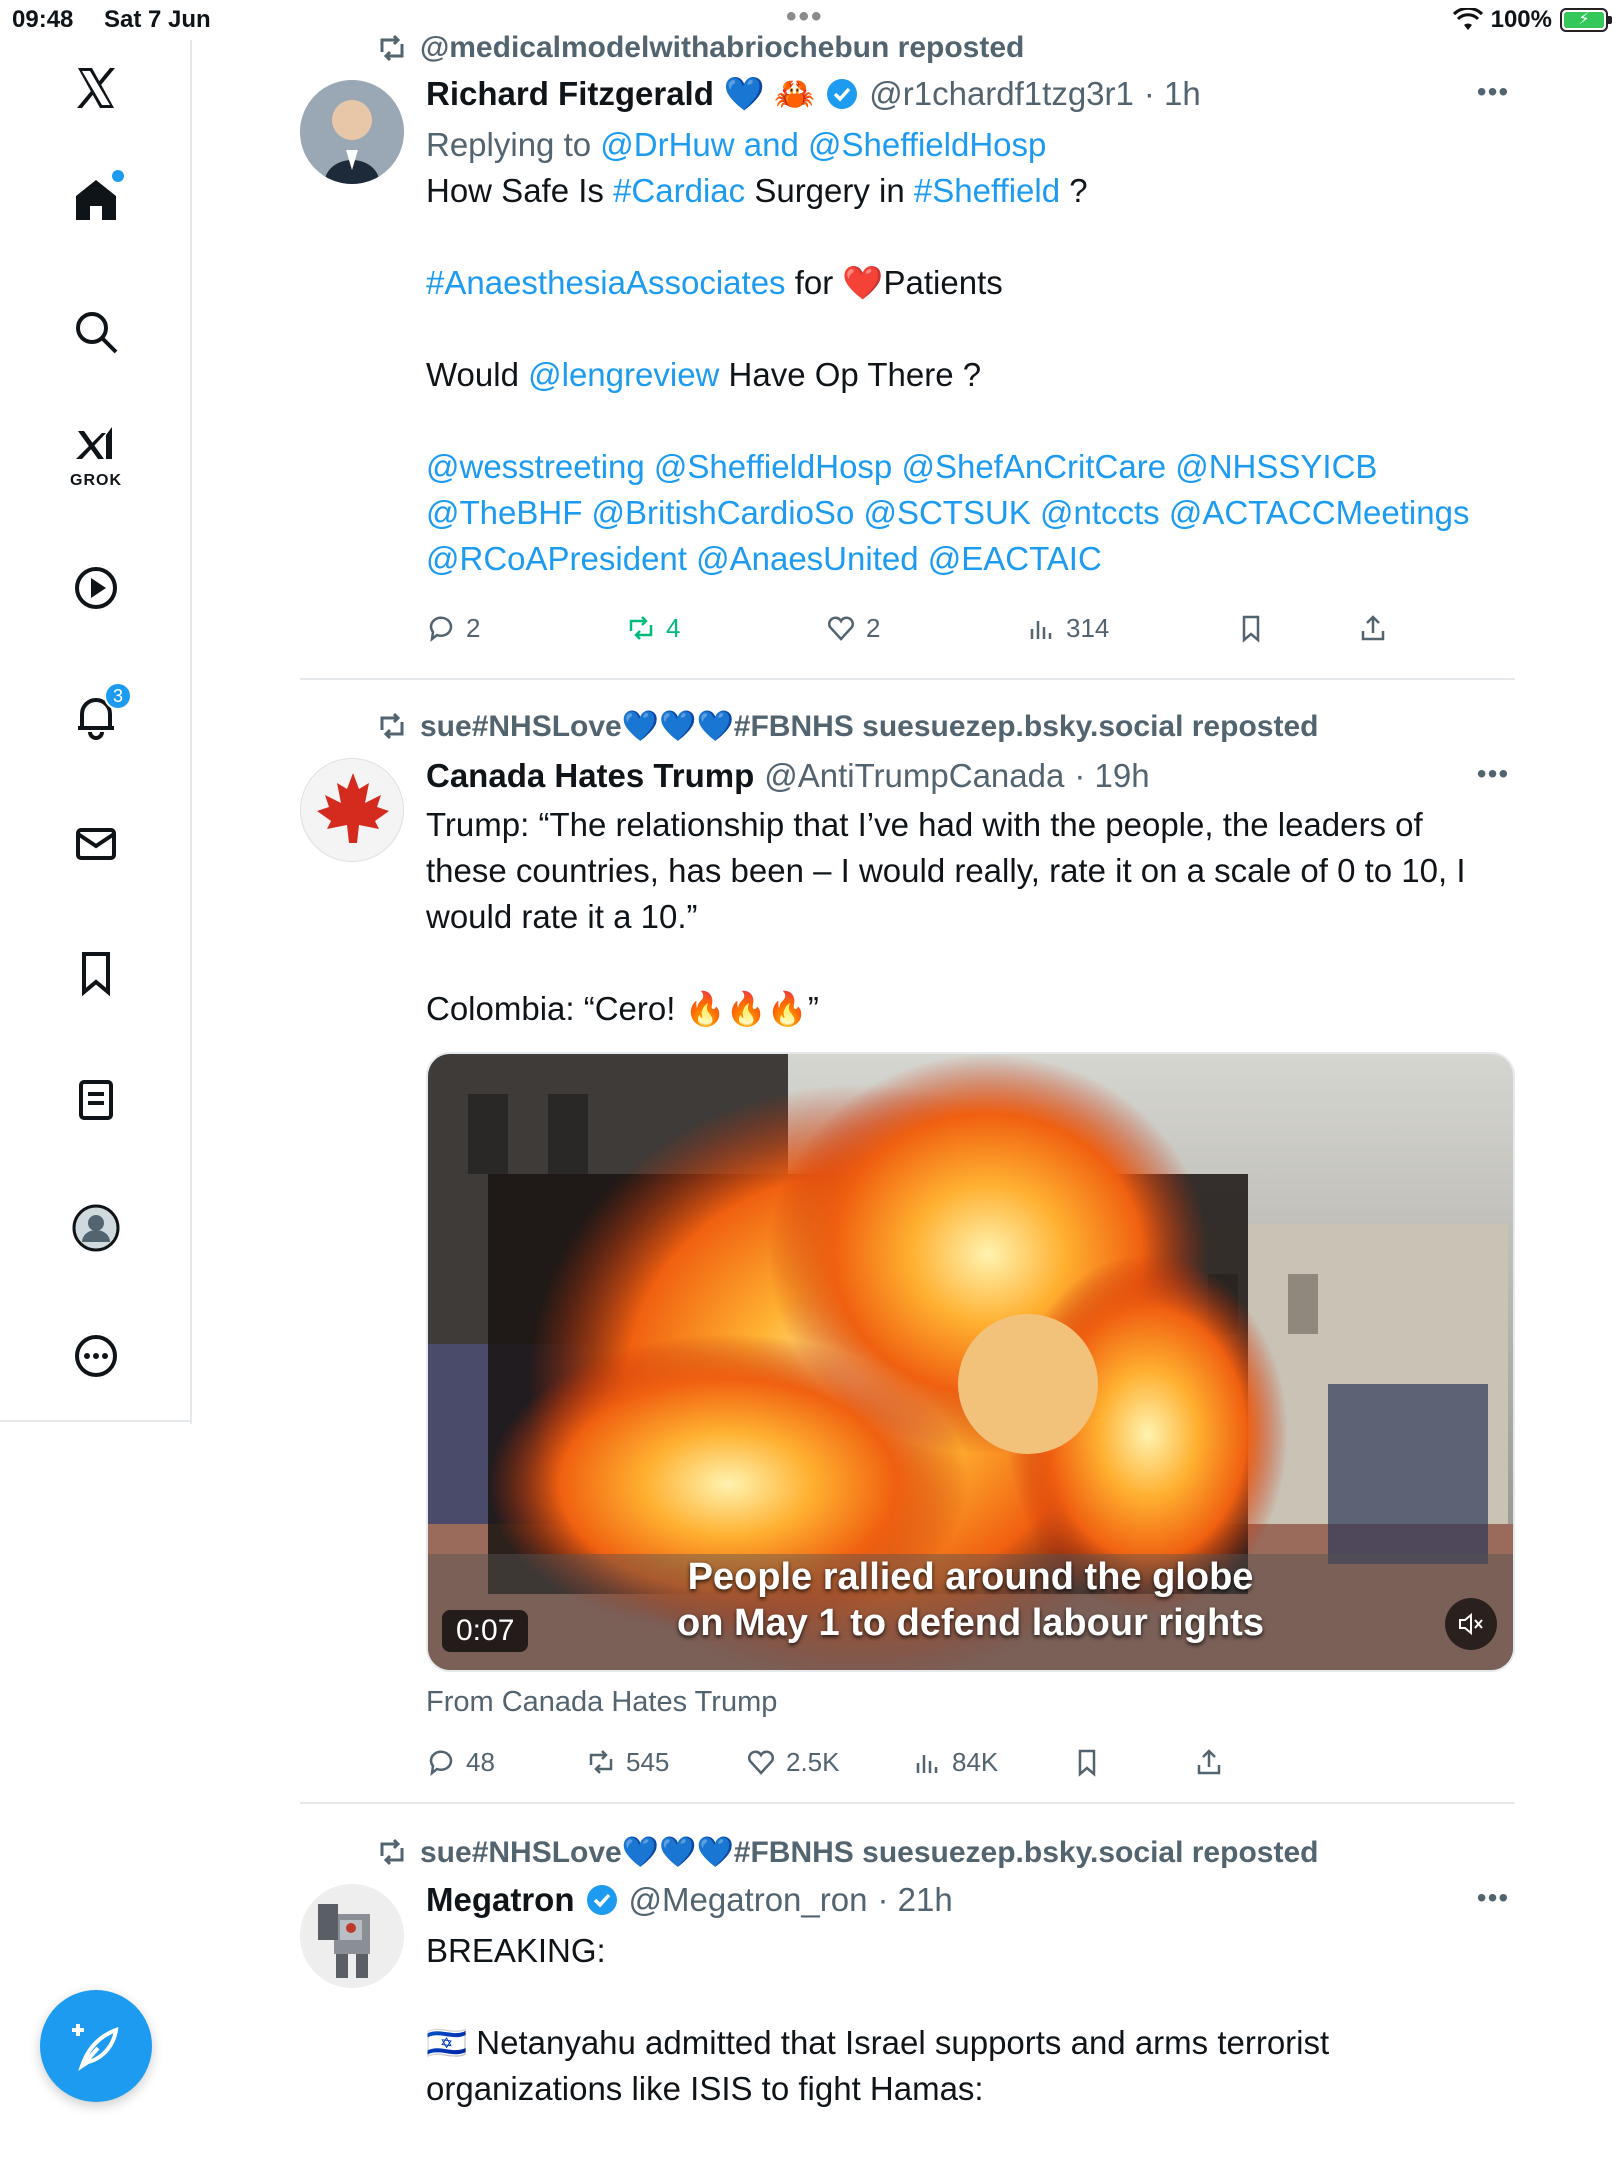  I want to click on video-time-badge: 0:07, so click(485, 1631).